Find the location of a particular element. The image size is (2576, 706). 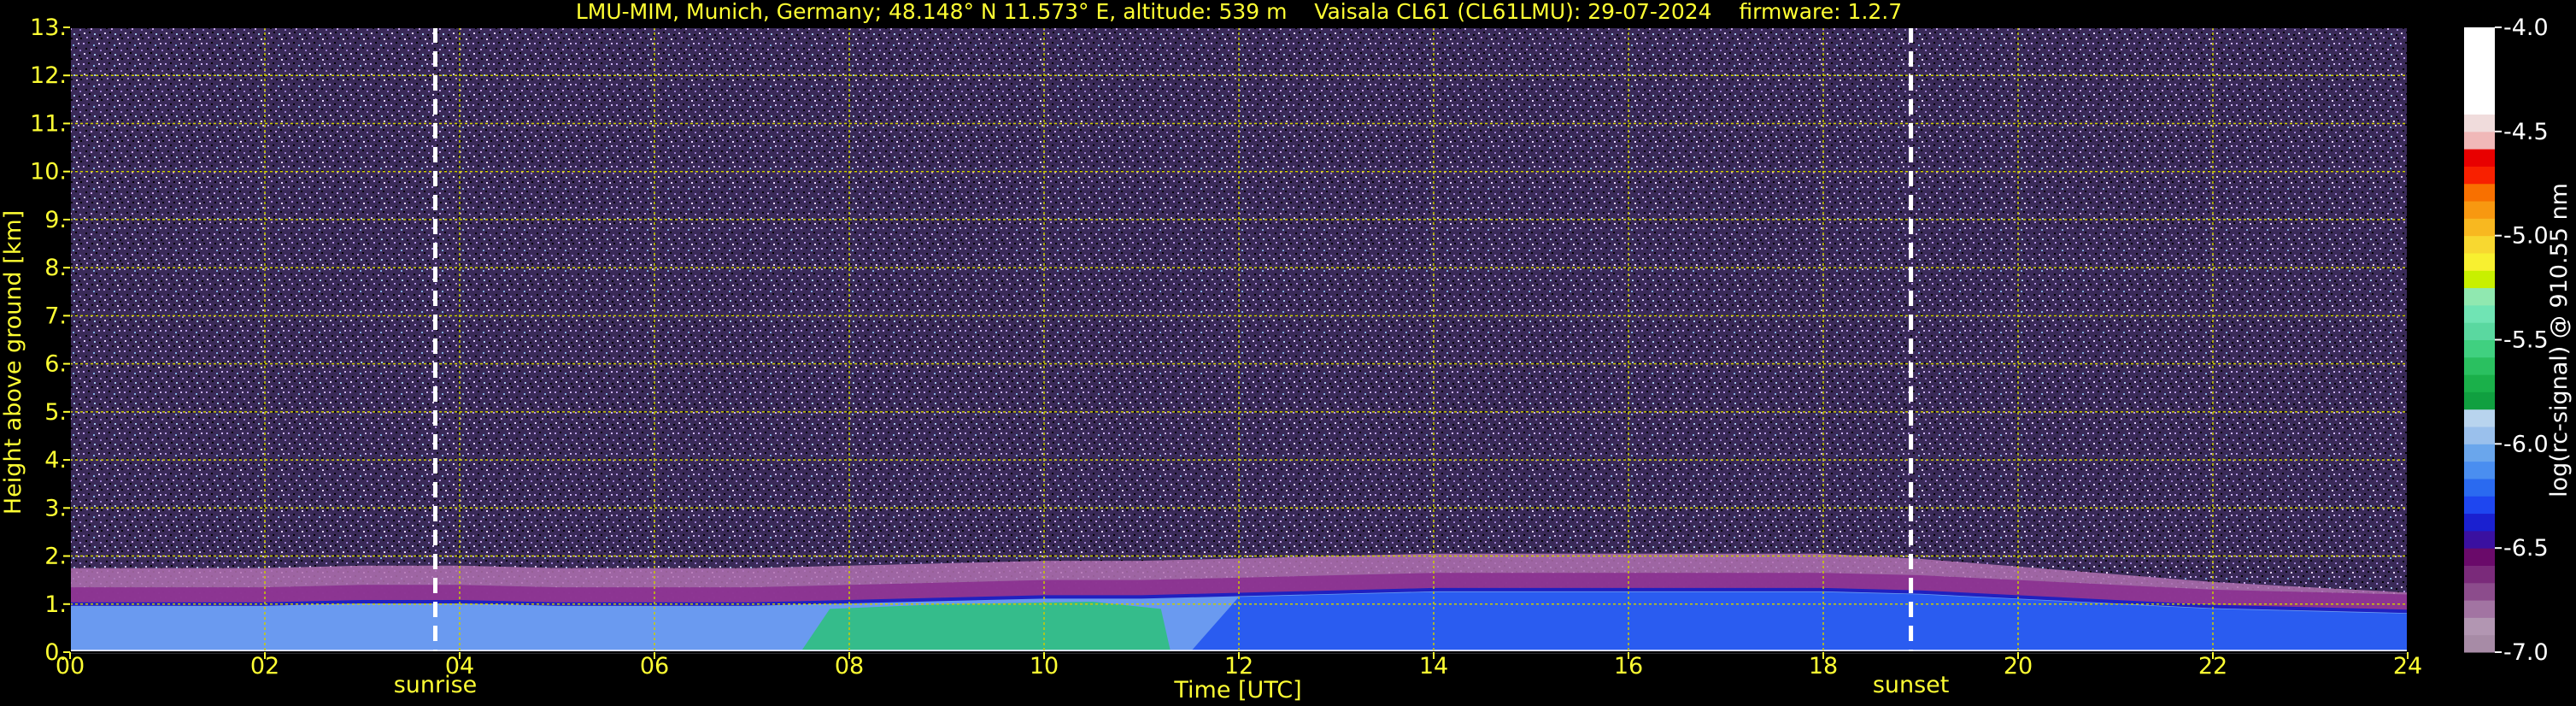

x-axis-label: Time [UTC] is located at coordinates (1237, 690).